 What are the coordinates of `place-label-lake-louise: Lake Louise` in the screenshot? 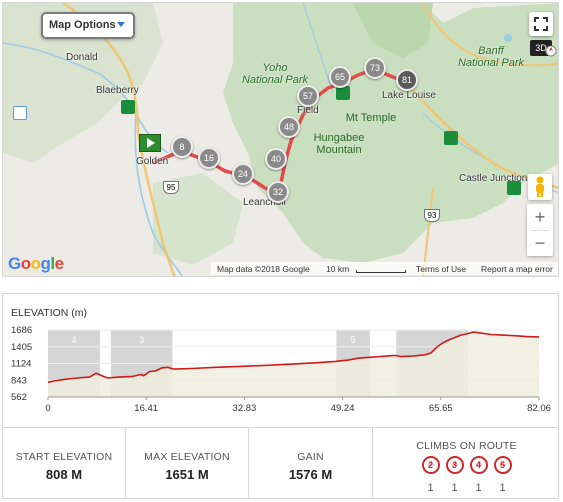 It's located at (409, 95).